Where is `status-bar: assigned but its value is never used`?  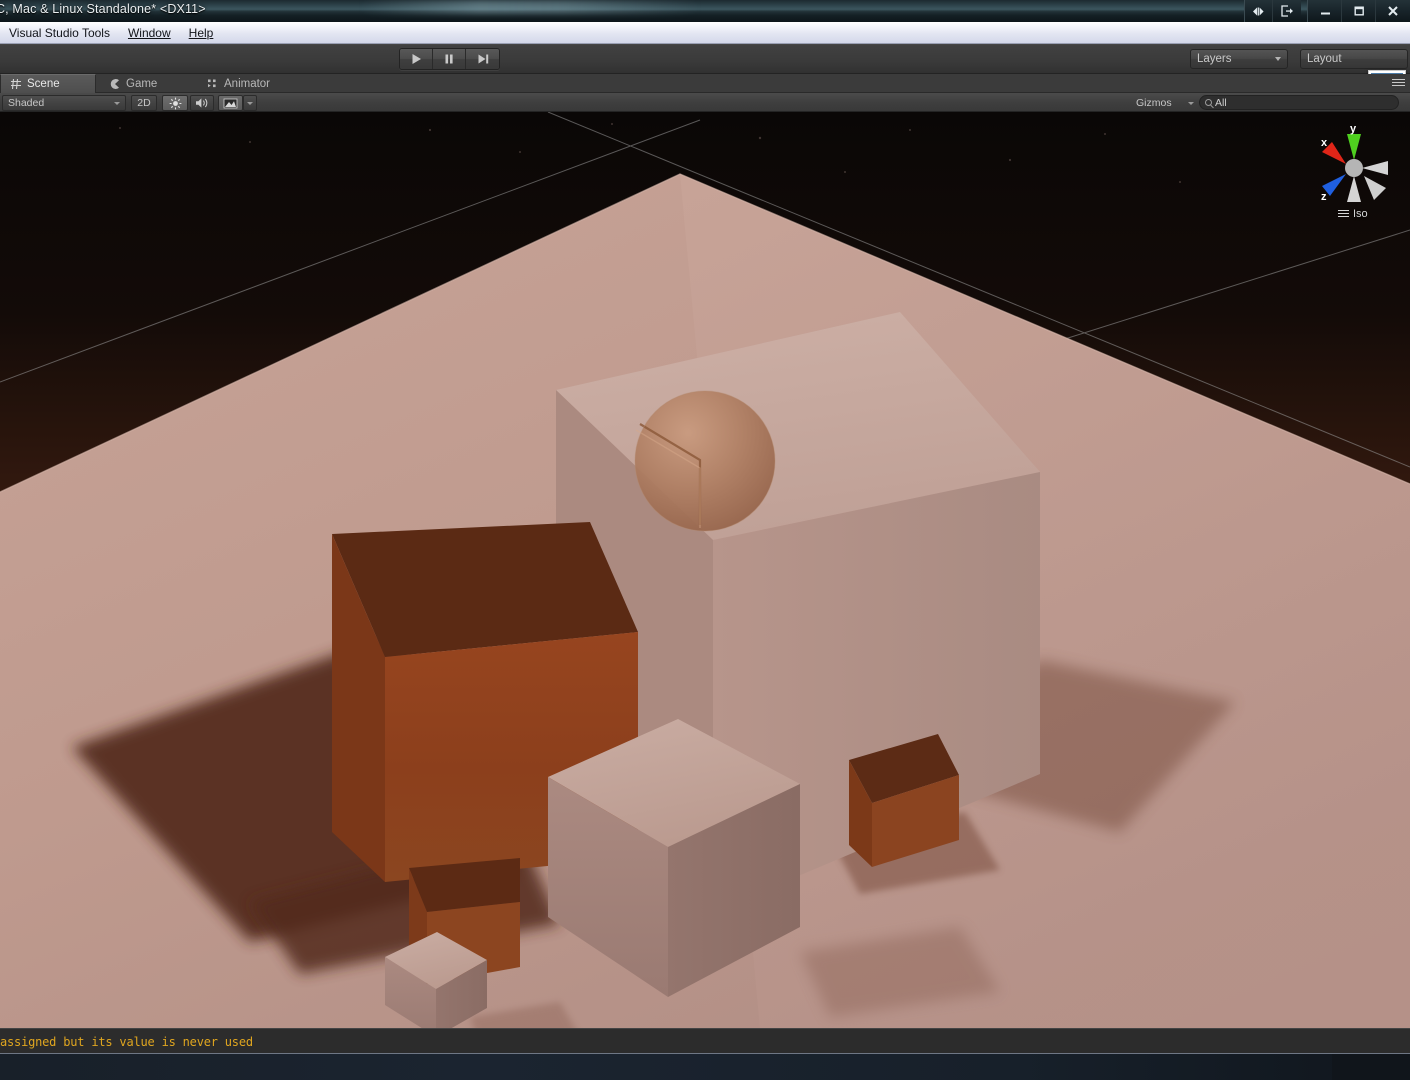
status-bar: assigned but its value is never used is located at coordinates (705, 1041).